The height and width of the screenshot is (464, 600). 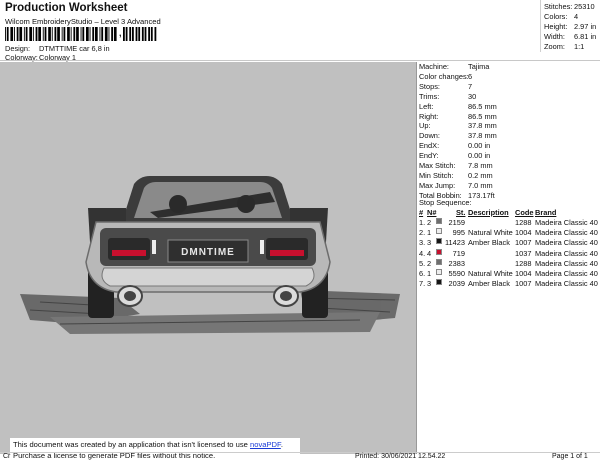 What do you see at coordinates (426, 106) in the screenshot?
I see `prop-label: Left:` at bounding box center [426, 106].